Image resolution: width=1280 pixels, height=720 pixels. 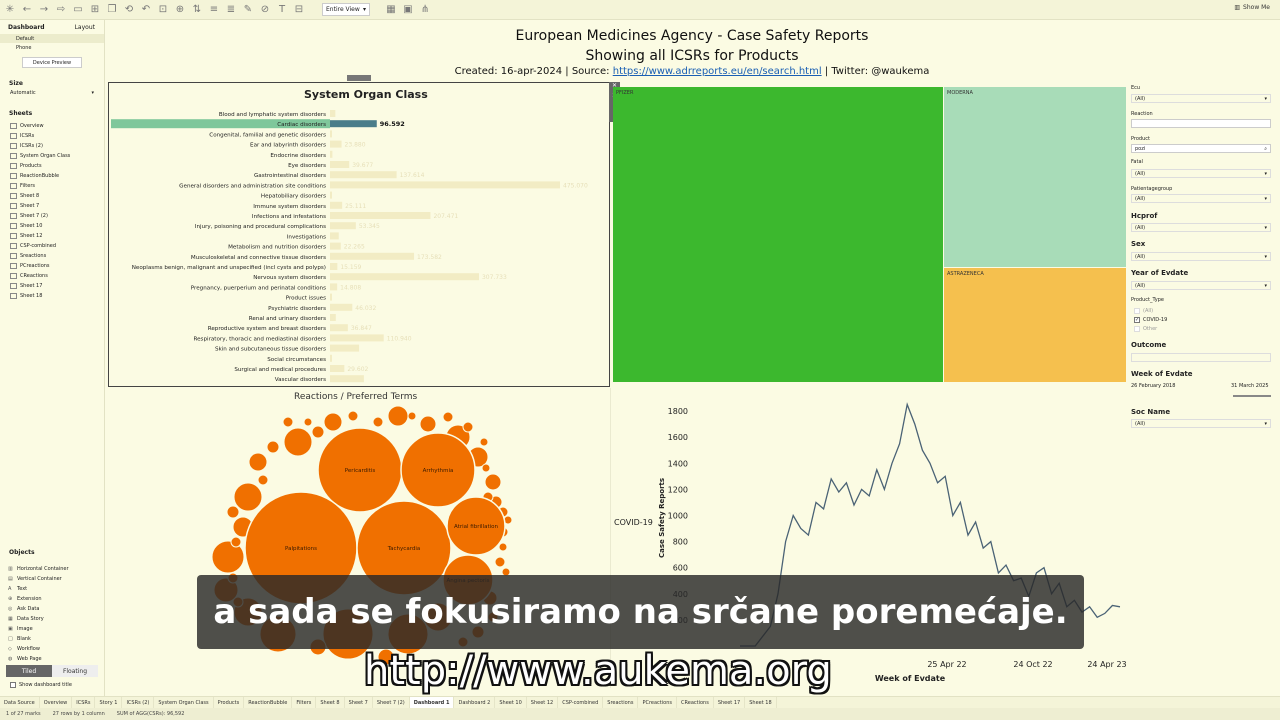 What do you see at coordinates (511, 702) in the screenshot?
I see `sheet-tab: Sheet 10` at bounding box center [511, 702].